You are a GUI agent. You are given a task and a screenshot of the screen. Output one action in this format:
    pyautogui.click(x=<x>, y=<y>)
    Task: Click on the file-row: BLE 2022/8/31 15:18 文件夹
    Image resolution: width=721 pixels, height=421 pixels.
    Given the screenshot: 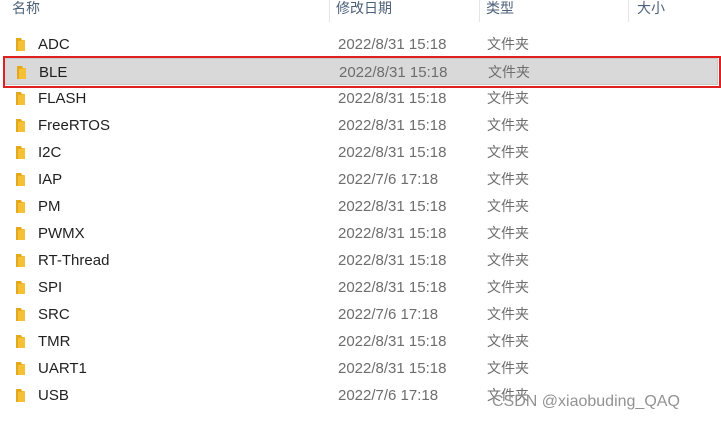 What is the action you would take?
    pyautogui.click(x=361, y=71)
    